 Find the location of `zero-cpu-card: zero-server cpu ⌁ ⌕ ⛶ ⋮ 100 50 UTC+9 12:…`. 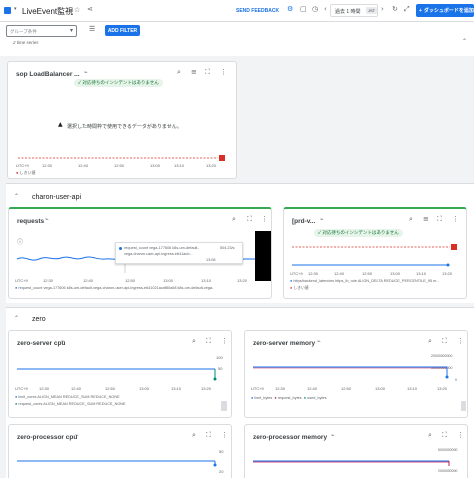

zero-cpu-card: zero-server cpu ⌁ ⌕ ⛶ ⋮ 100 50 UTC+9 12:… is located at coordinates (120, 374).